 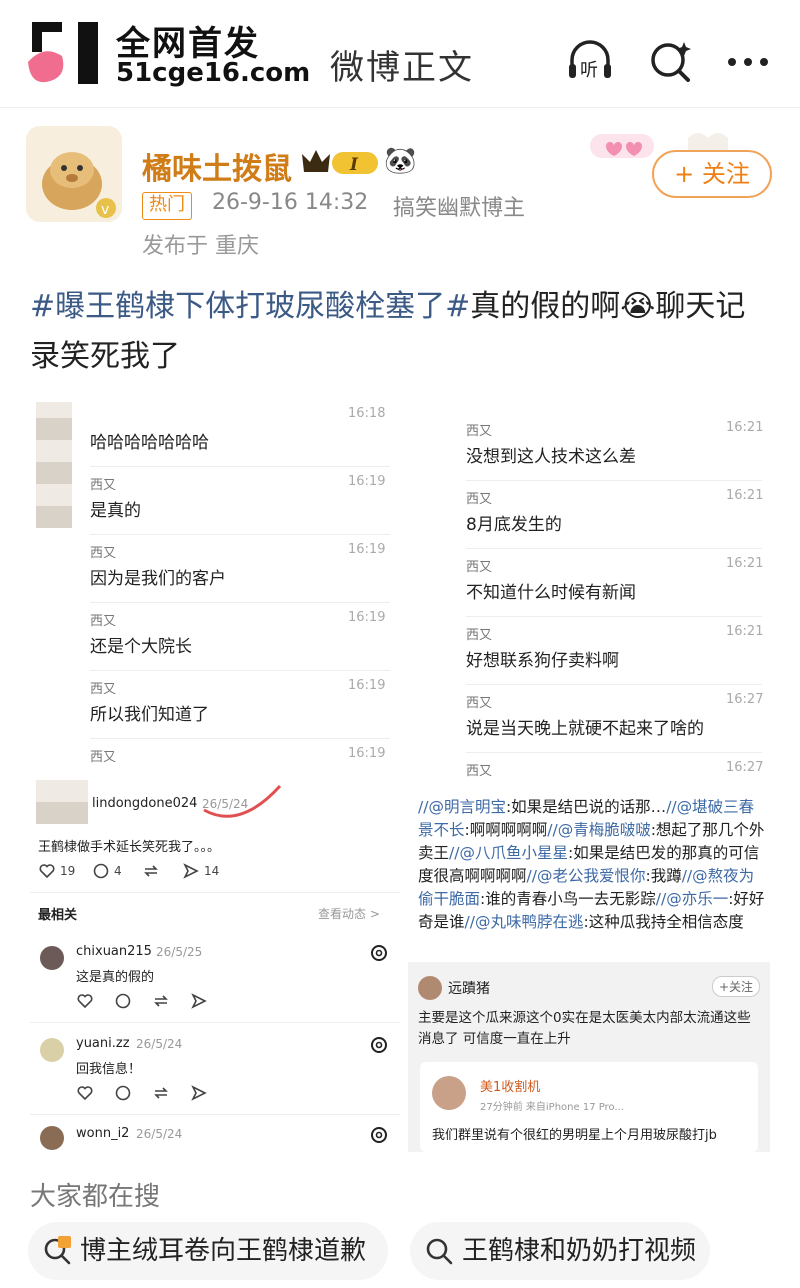 I want to click on svg-text: I, so click(x=354, y=165).